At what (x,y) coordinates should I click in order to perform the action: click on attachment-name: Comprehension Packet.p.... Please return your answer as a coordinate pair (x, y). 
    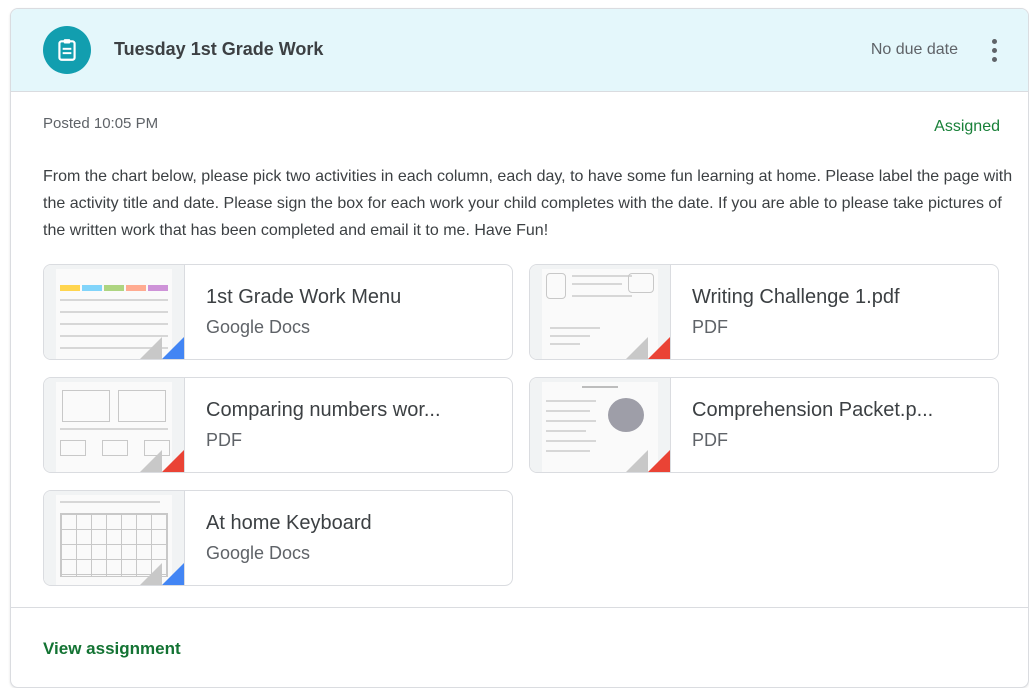
    Looking at the image, I should click on (813, 410).